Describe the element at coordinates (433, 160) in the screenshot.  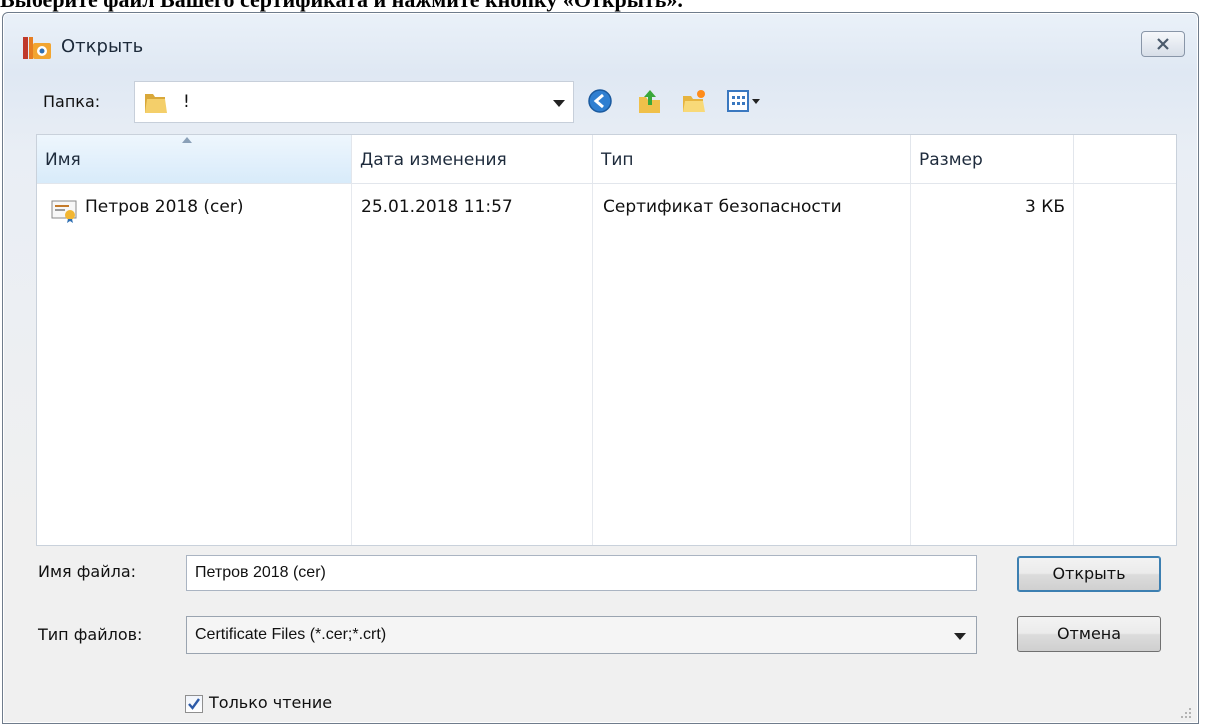
I see `column-label: Дата изменения` at that location.